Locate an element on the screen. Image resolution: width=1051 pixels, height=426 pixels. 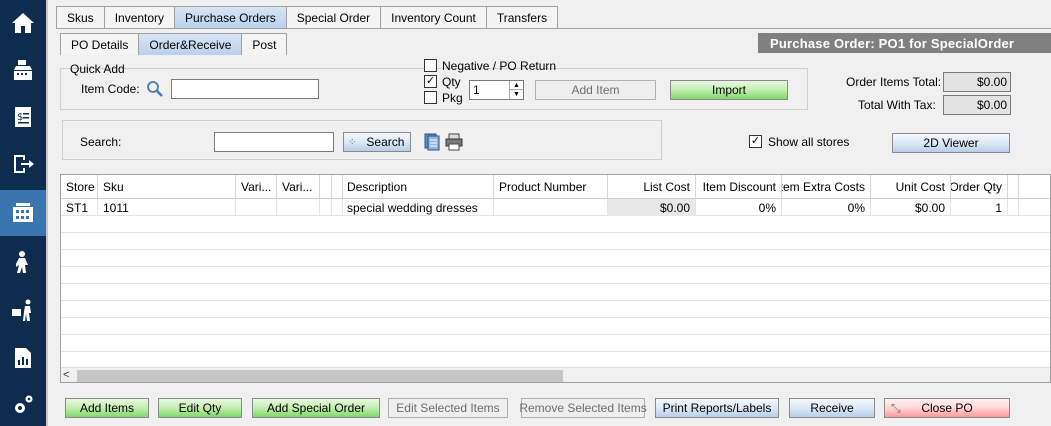
col-list-cost: List Cost is located at coordinates (652, 187).